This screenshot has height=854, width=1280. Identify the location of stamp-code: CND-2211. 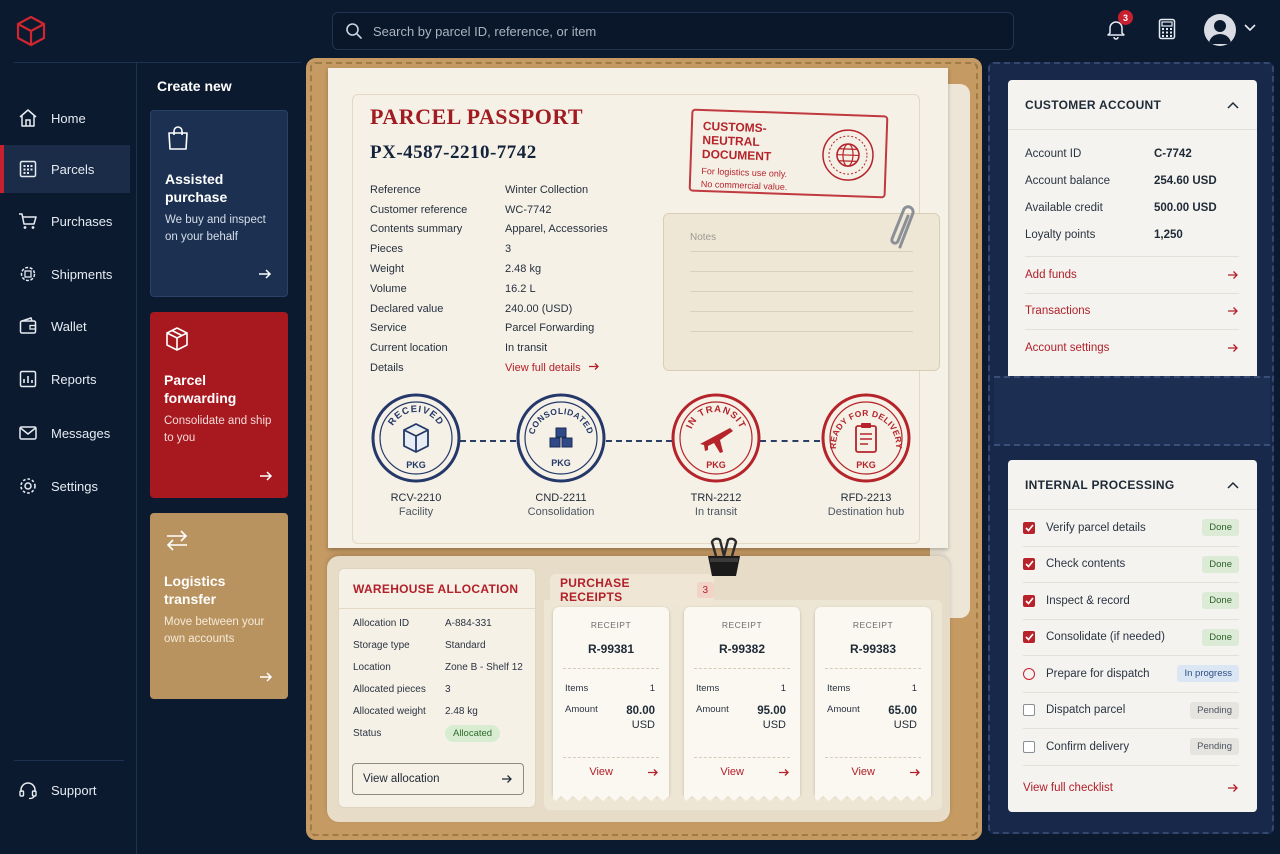
(561, 498).